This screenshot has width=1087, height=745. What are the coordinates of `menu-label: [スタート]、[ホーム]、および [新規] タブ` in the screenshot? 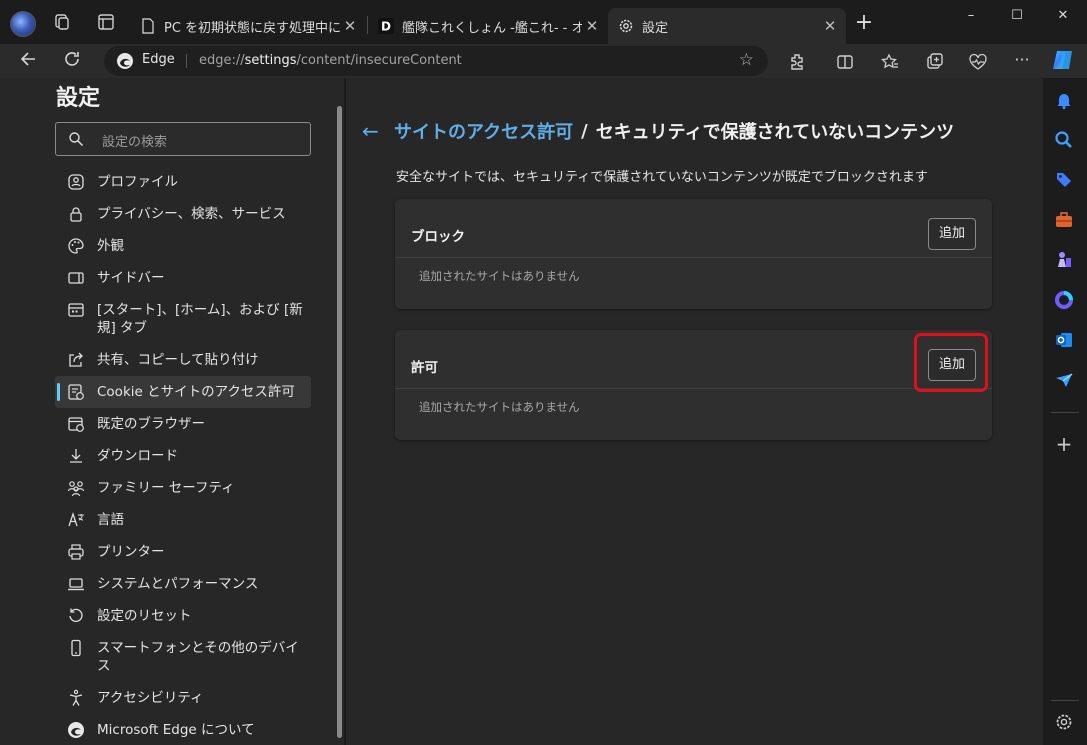 It's located at (200, 319).